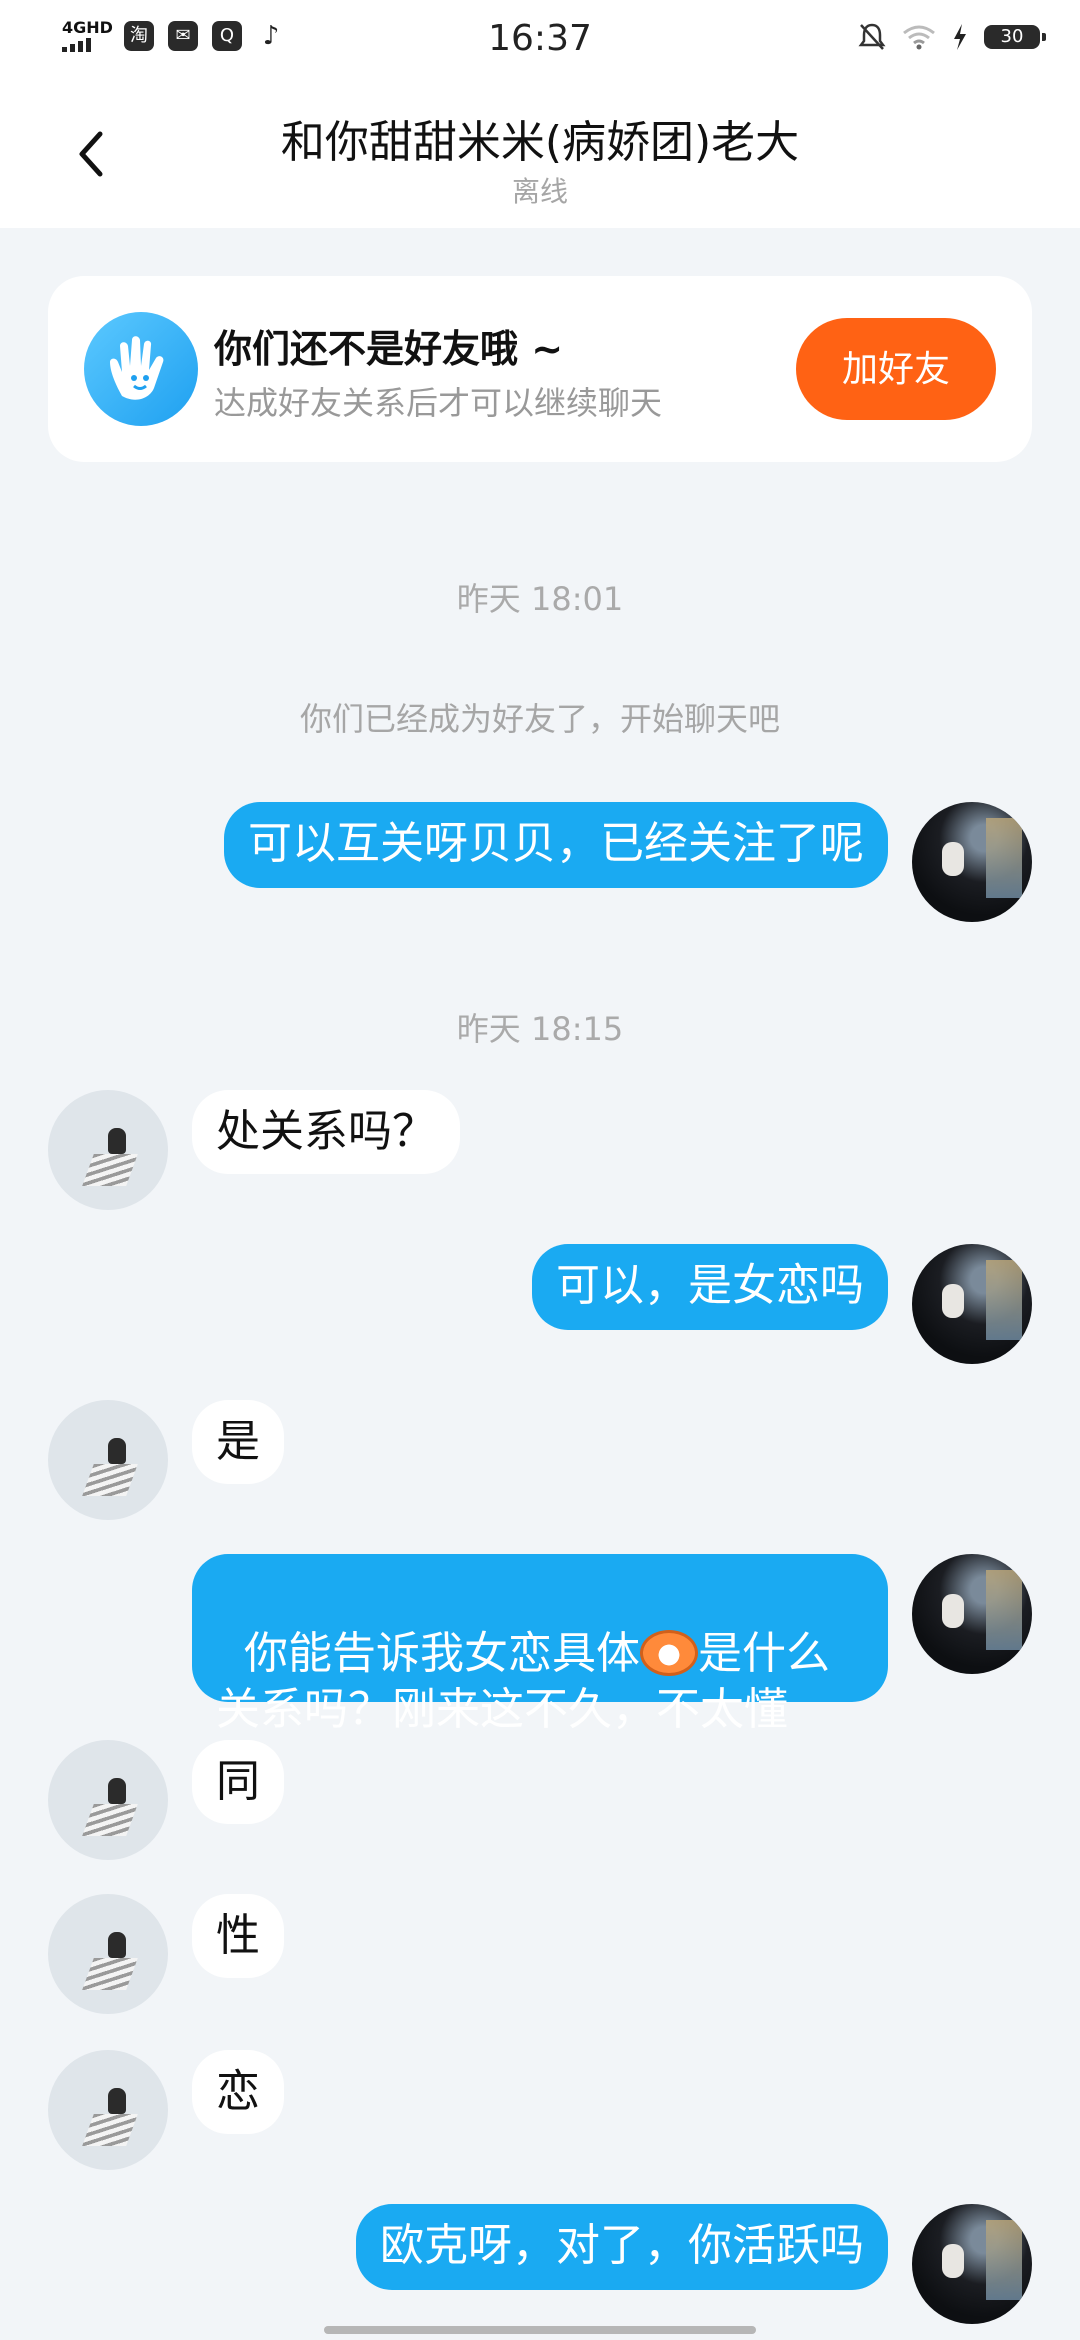  I want to click on message-text: 你能告诉我女恋具体, so click(441, 1653).